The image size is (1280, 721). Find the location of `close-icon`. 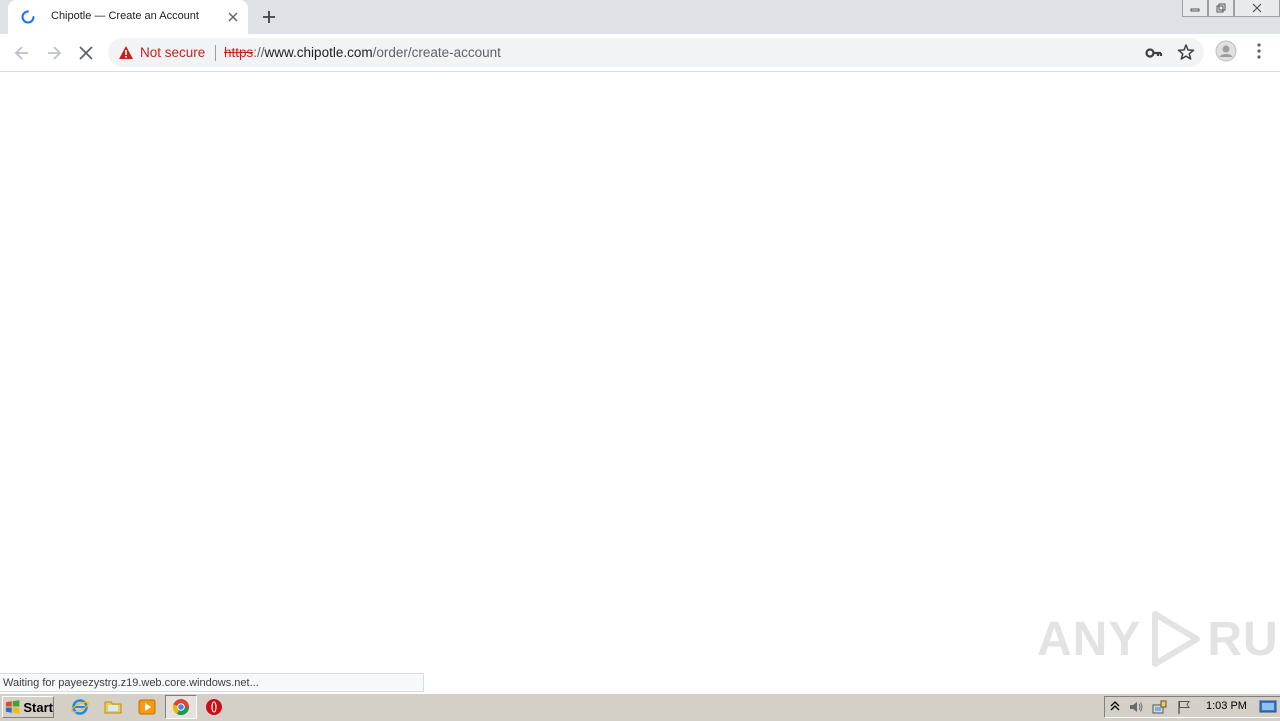

close-icon is located at coordinates (1257, 8).